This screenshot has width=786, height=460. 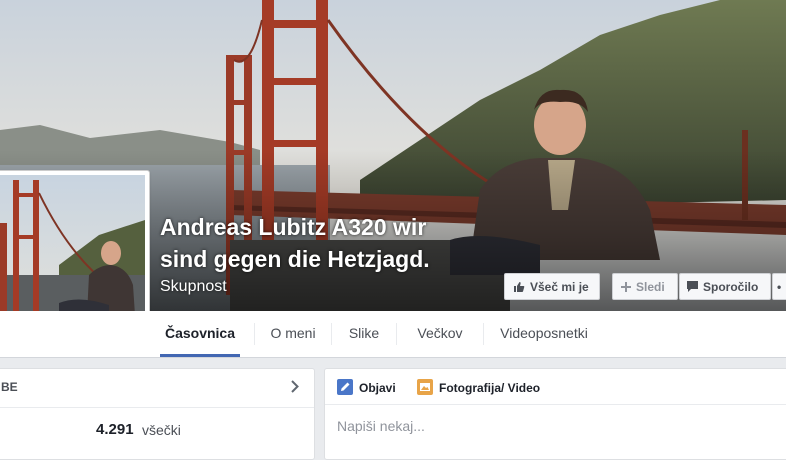 I want to click on like-button: Všeč mi je, so click(x=552, y=286).